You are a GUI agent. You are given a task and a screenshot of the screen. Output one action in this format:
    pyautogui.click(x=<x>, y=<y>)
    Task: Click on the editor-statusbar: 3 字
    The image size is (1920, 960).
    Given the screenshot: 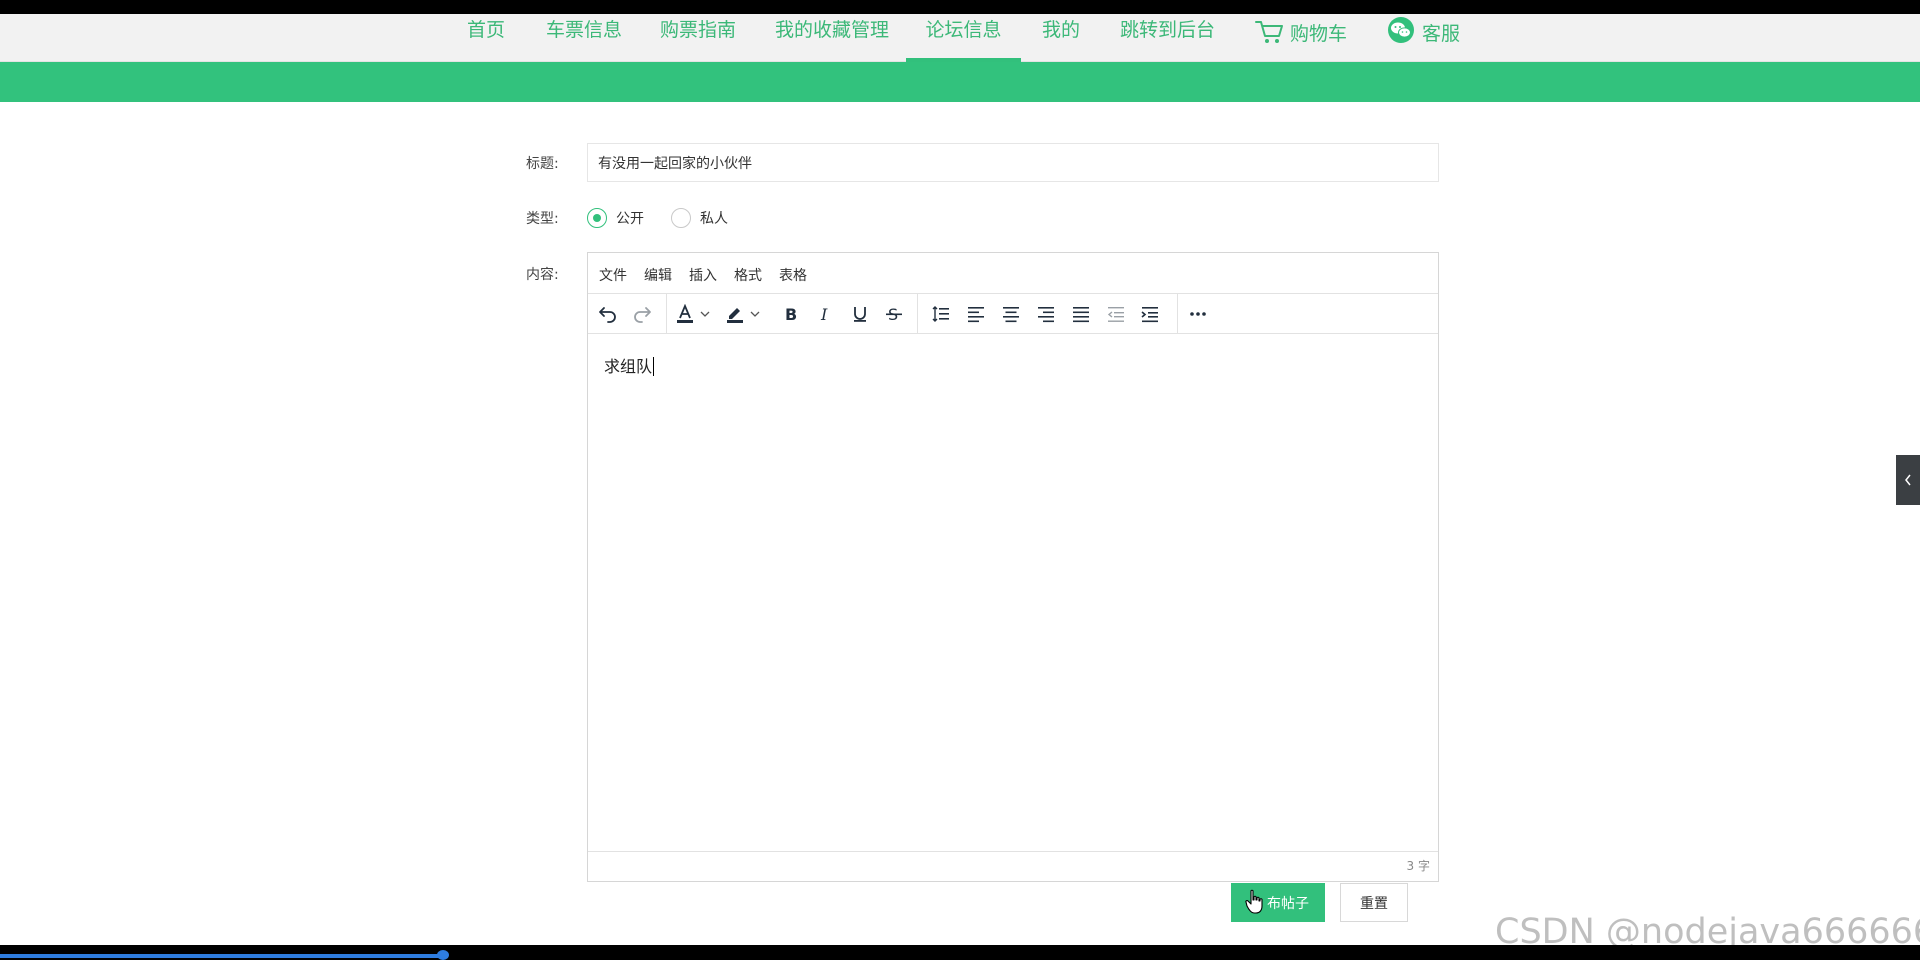 What is the action you would take?
    pyautogui.click(x=1013, y=866)
    